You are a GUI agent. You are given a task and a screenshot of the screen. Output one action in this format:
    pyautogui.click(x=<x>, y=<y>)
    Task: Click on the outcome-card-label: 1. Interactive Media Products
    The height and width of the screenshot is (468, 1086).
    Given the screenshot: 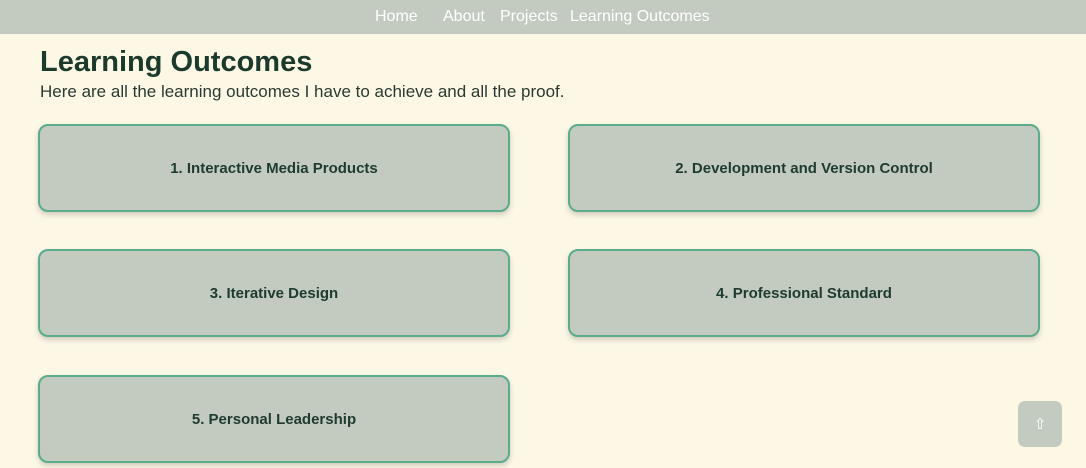 What is the action you would take?
    pyautogui.click(x=274, y=168)
    